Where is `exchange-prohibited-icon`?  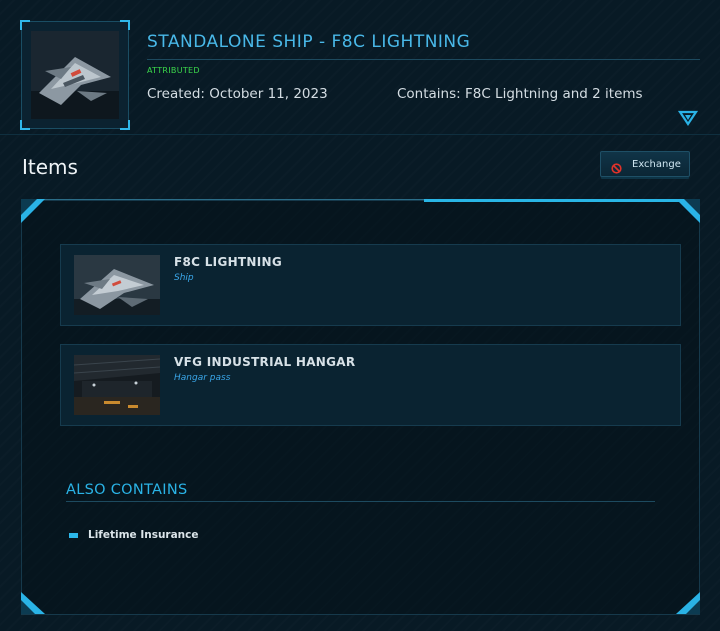 exchange-prohibited-icon is located at coordinates (616, 166).